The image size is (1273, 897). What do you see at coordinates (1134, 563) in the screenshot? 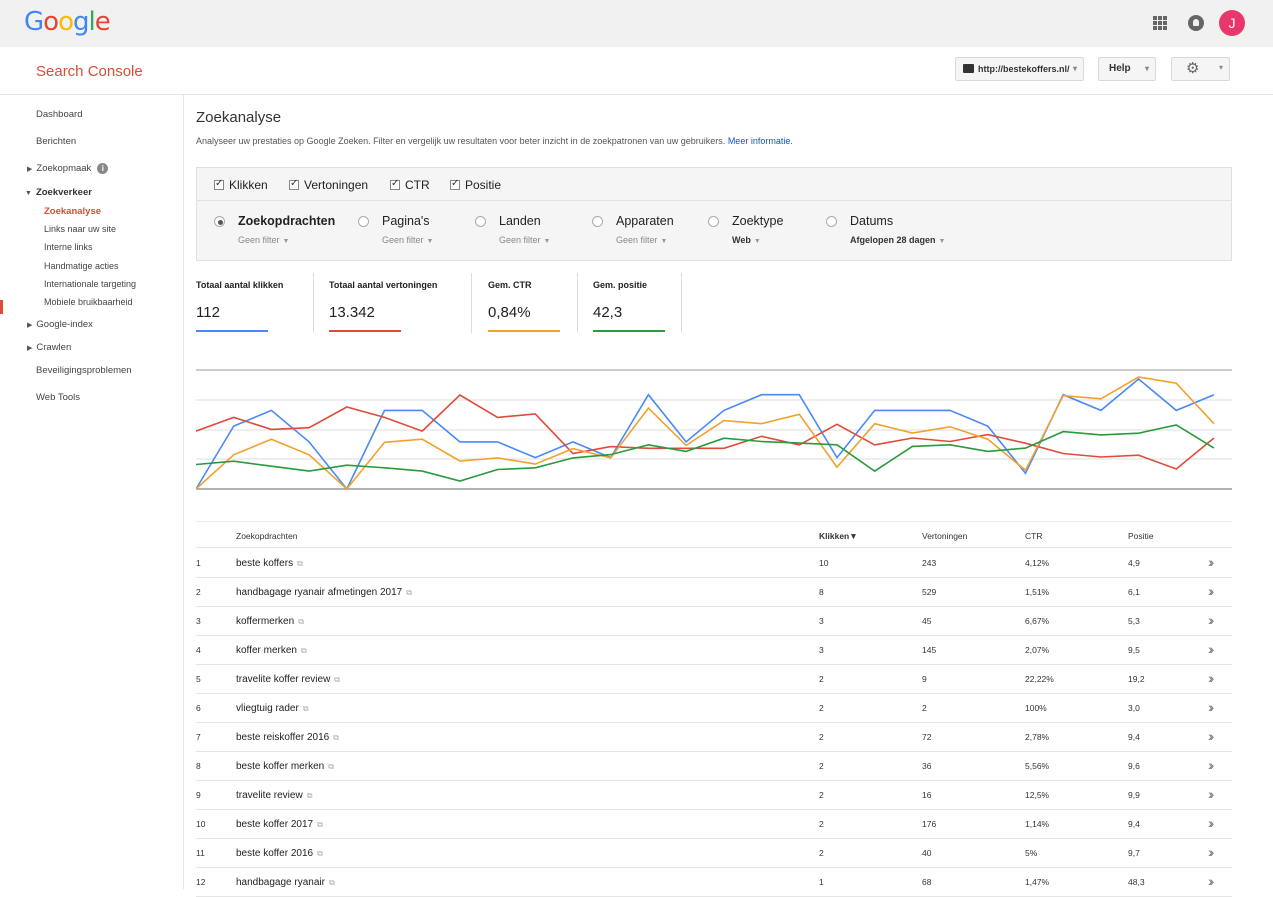
I see `positie-cell: 4,9` at bounding box center [1134, 563].